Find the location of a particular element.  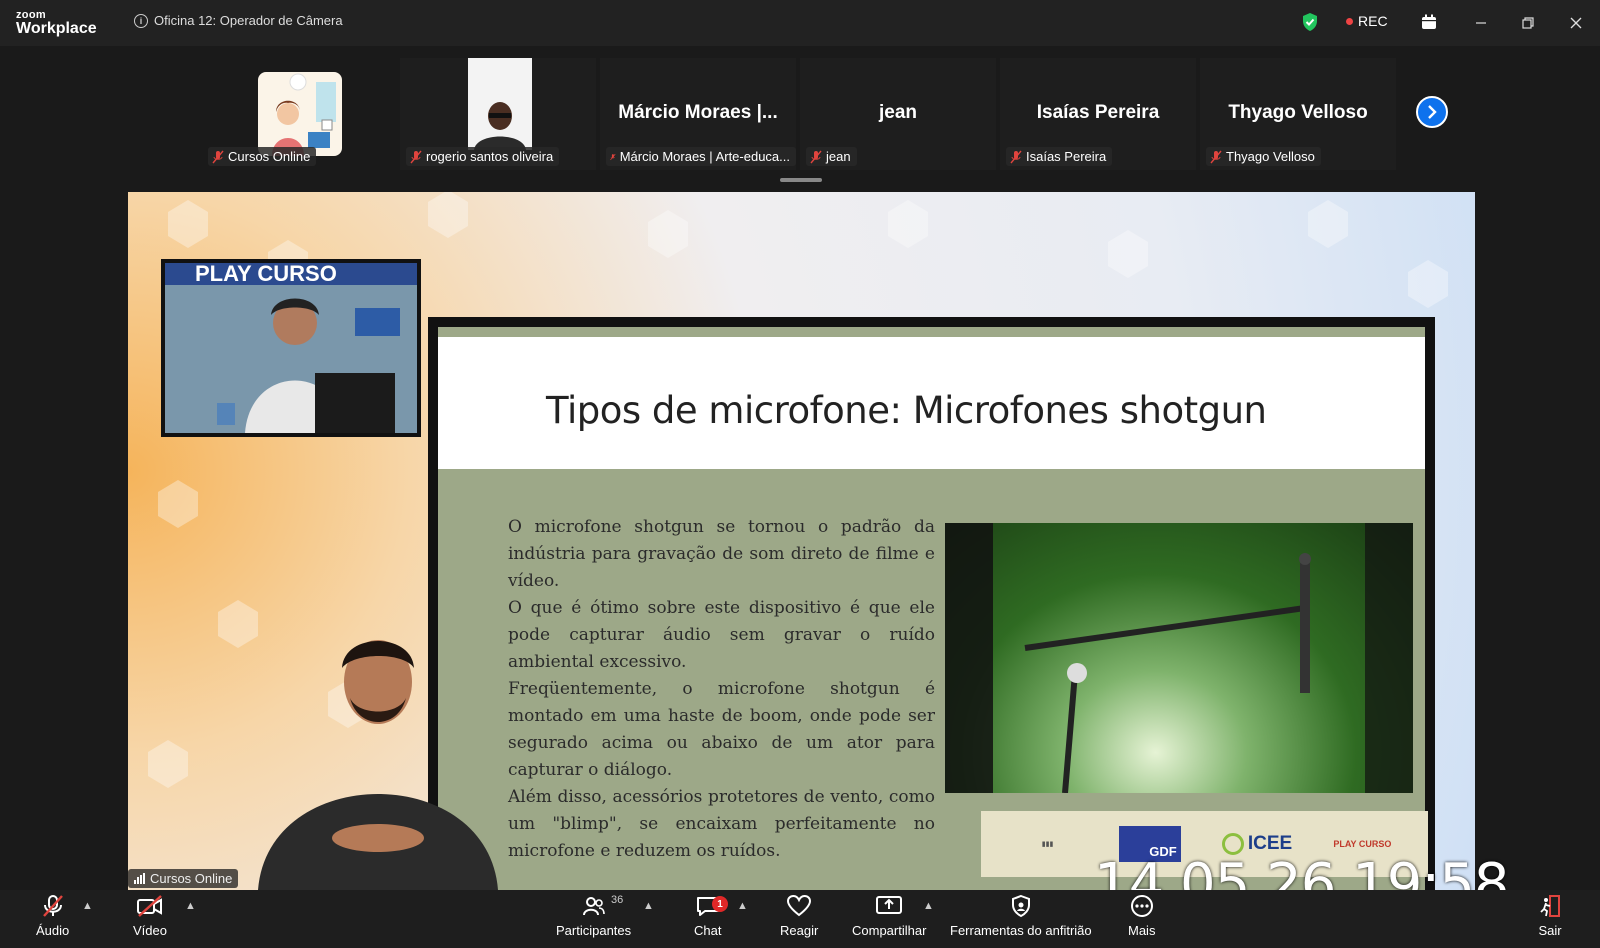

participant-name: jean is located at coordinates (838, 156).